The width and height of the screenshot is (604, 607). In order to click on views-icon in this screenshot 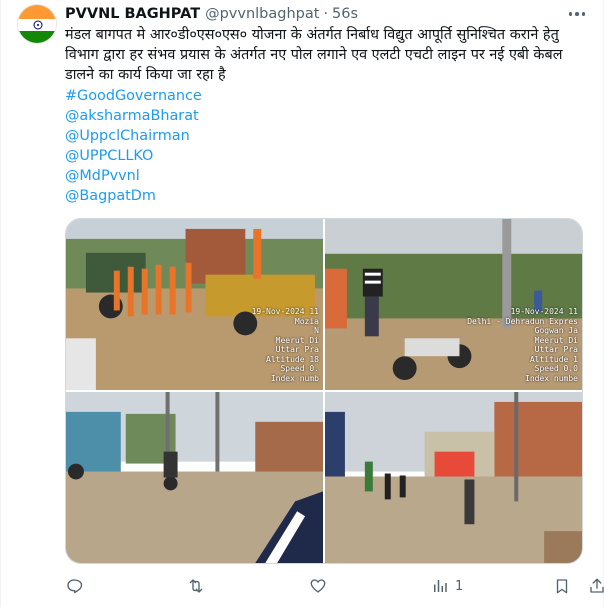, I will do `click(440, 586)`.